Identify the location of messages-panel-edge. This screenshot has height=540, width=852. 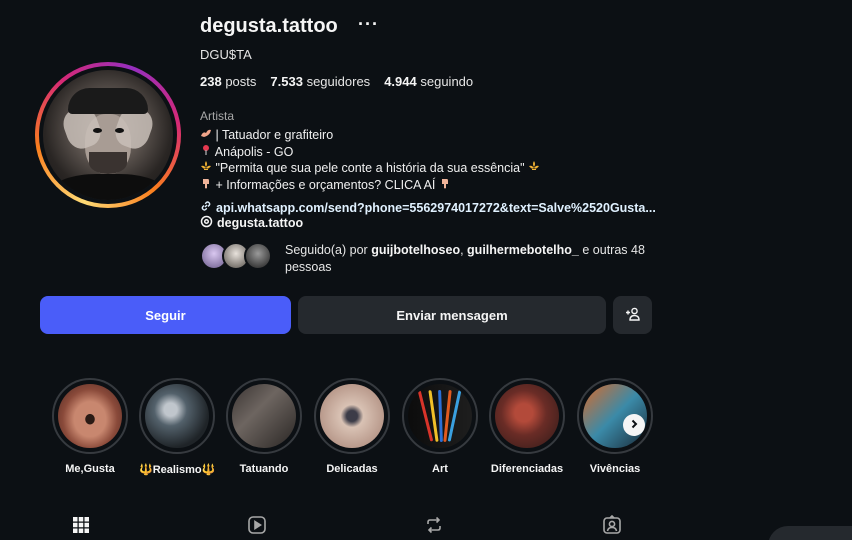
(810, 533).